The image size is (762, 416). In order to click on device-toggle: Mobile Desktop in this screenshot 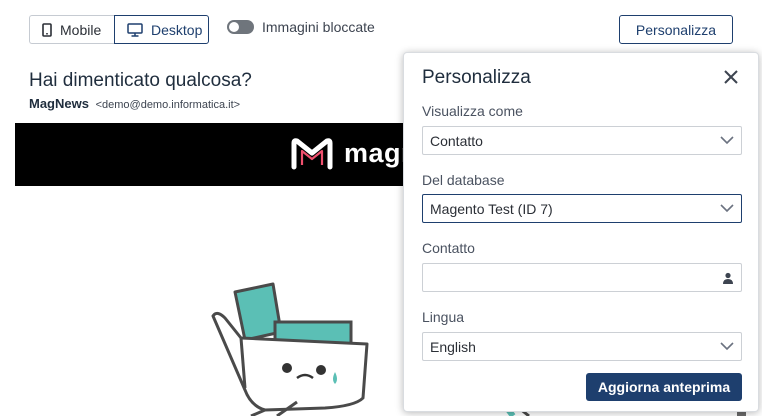, I will do `click(119, 29)`.